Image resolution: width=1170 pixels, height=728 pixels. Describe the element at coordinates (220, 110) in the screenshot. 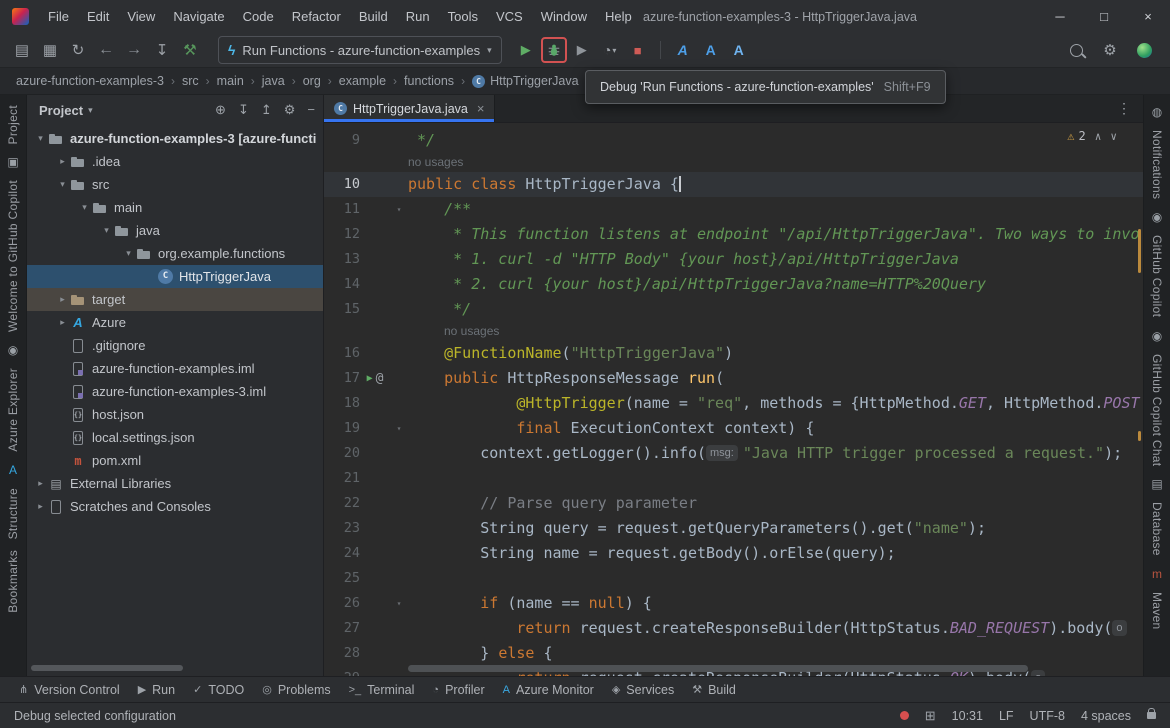

I see `select-opened-file-icon: ⊕` at that location.